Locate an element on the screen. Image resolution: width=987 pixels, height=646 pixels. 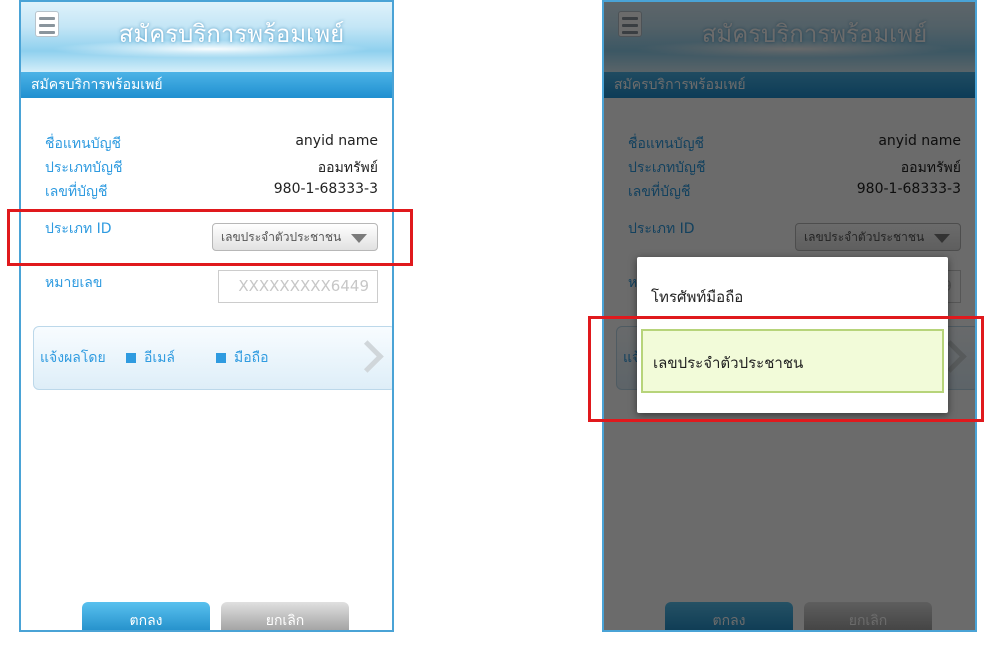
app-title: สมัครบริการพร้อมเพย์ is located at coordinates (231, 34).